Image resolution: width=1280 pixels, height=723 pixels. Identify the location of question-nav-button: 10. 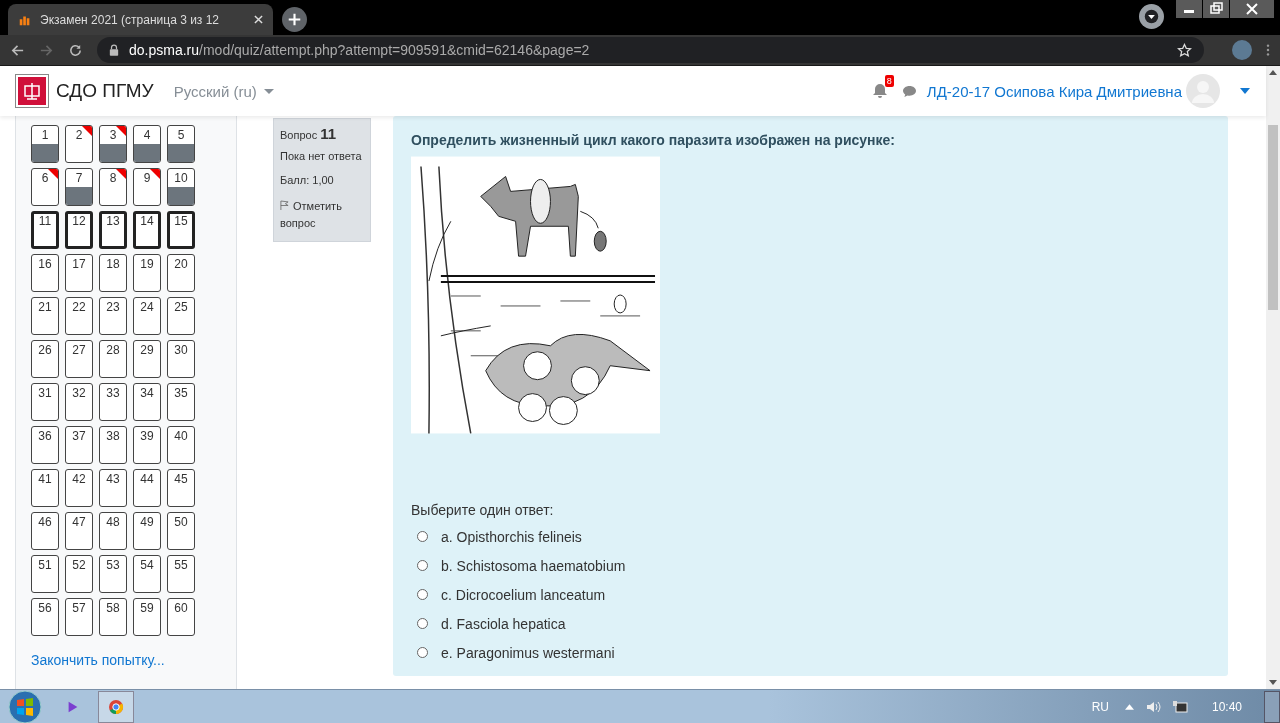
(181, 187).